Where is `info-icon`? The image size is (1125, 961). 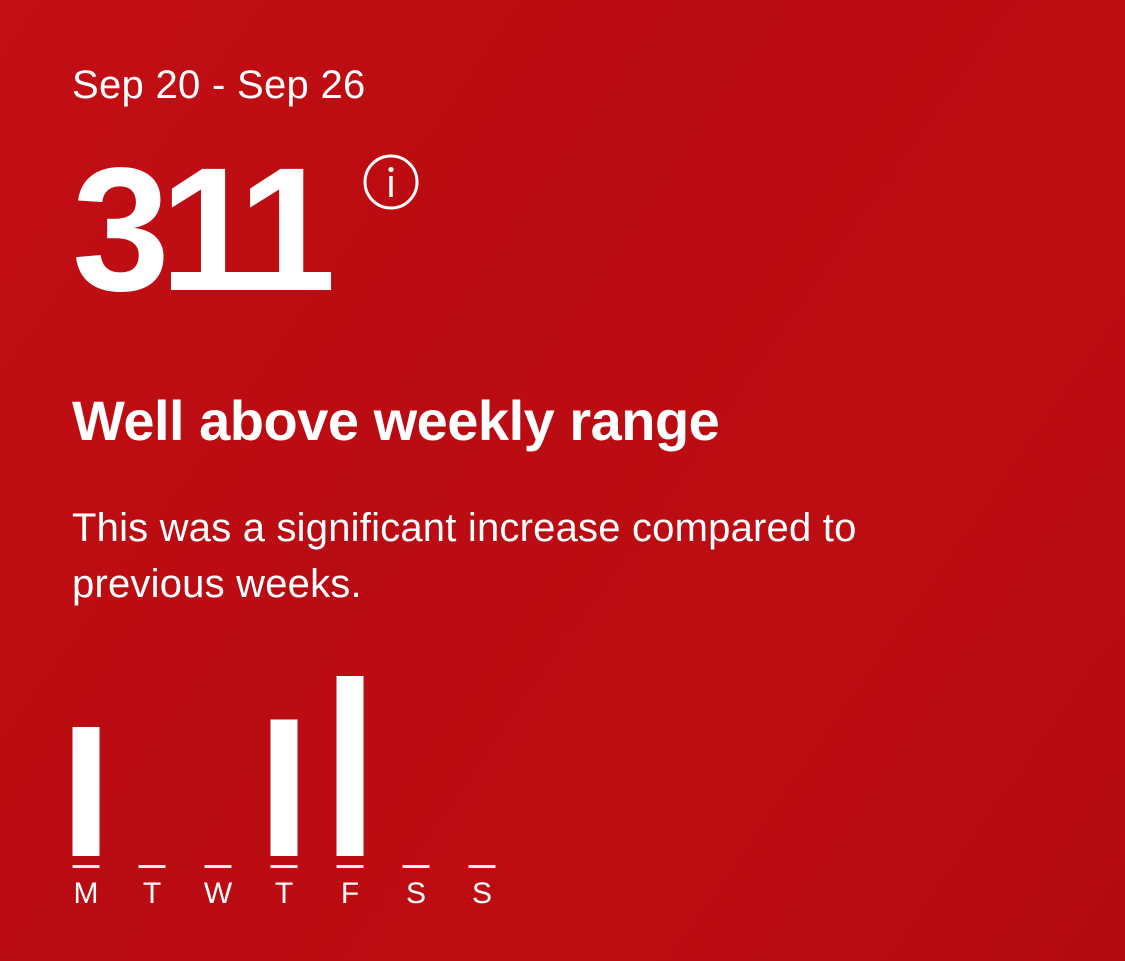 info-icon is located at coordinates (391, 182).